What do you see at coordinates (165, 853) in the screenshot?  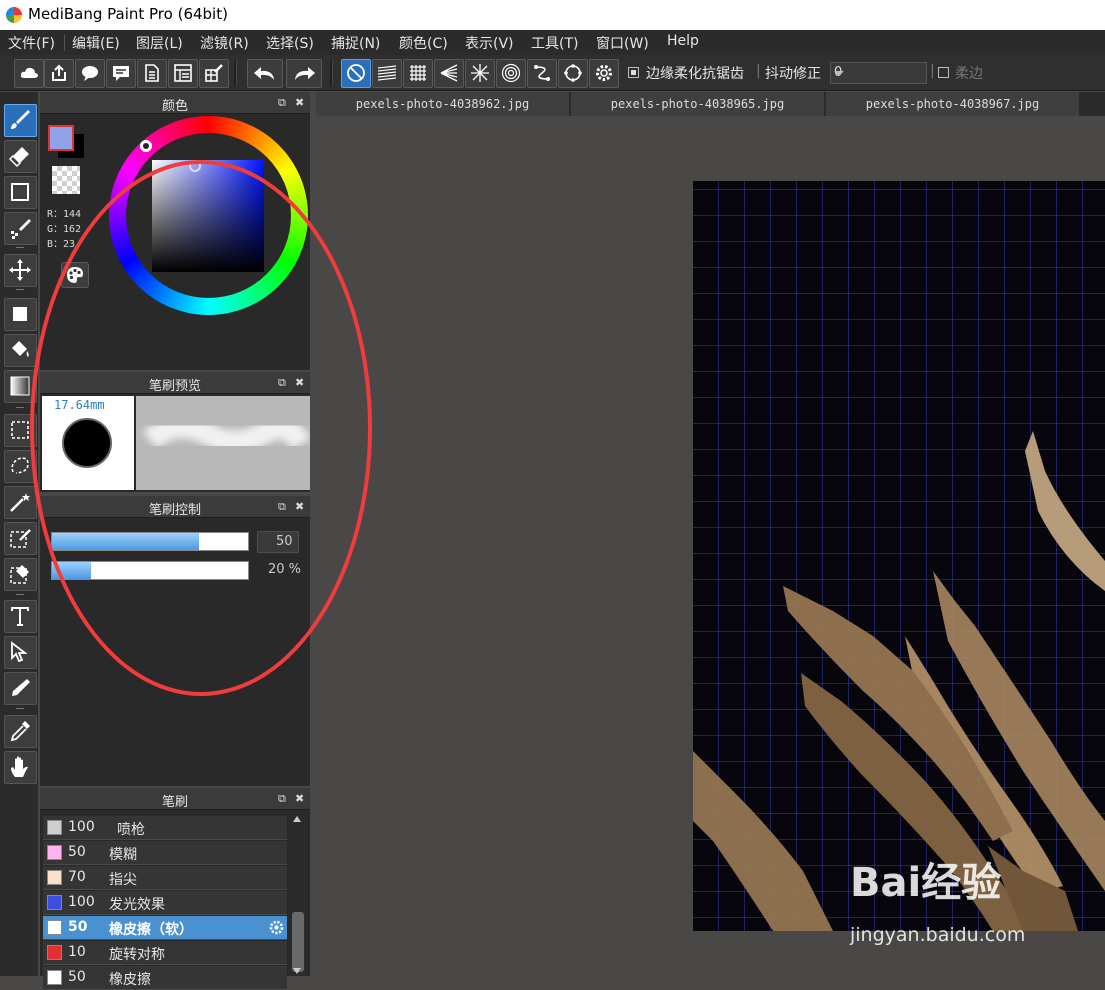 I see `brush-item-blur: 50 模糊` at bounding box center [165, 853].